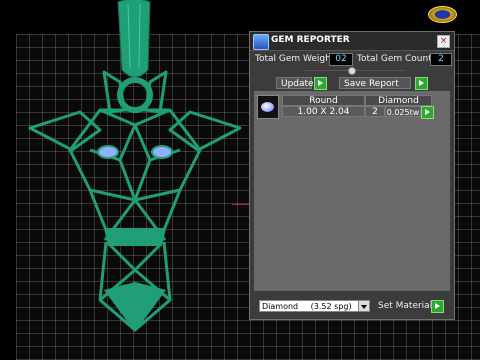 Image resolution: width=480 pixels, height=360 pixels. Describe the element at coordinates (405, 306) in the screenshot. I see `set-material-label: Set Material` at that location.